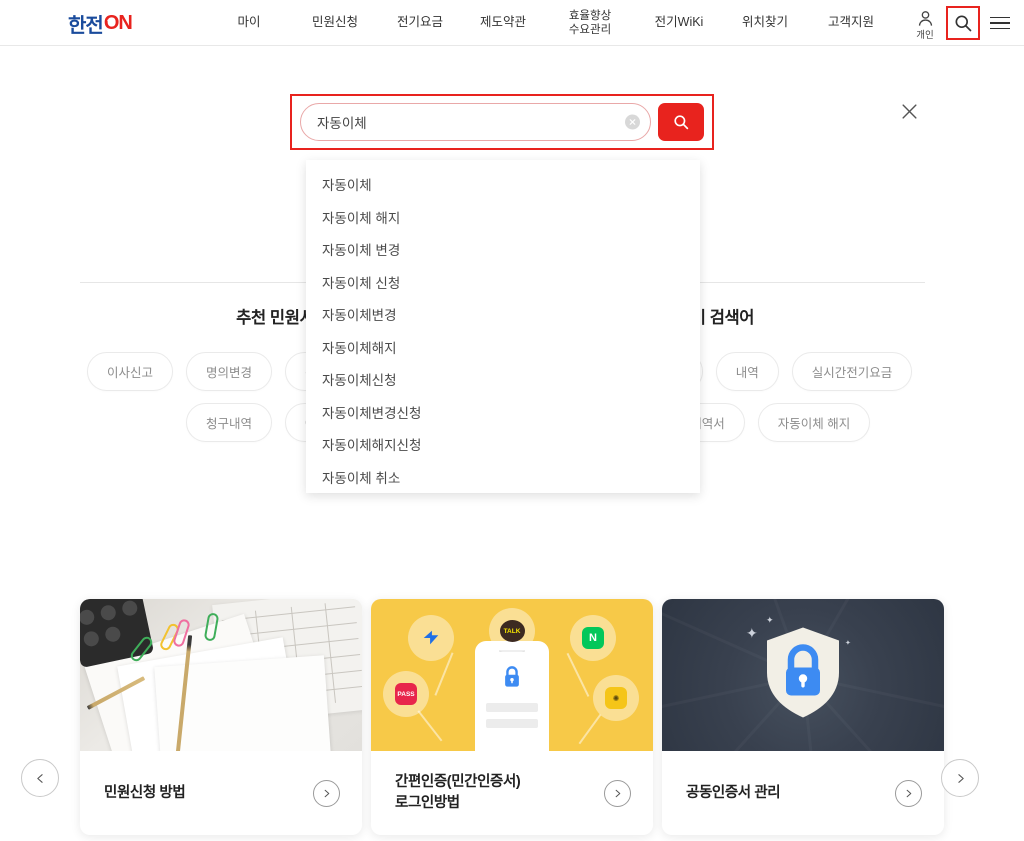  What do you see at coordinates (814, 422) in the screenshot?
I see `chip-keyword: 자동이체 해지` at bounding box center [814, 422].